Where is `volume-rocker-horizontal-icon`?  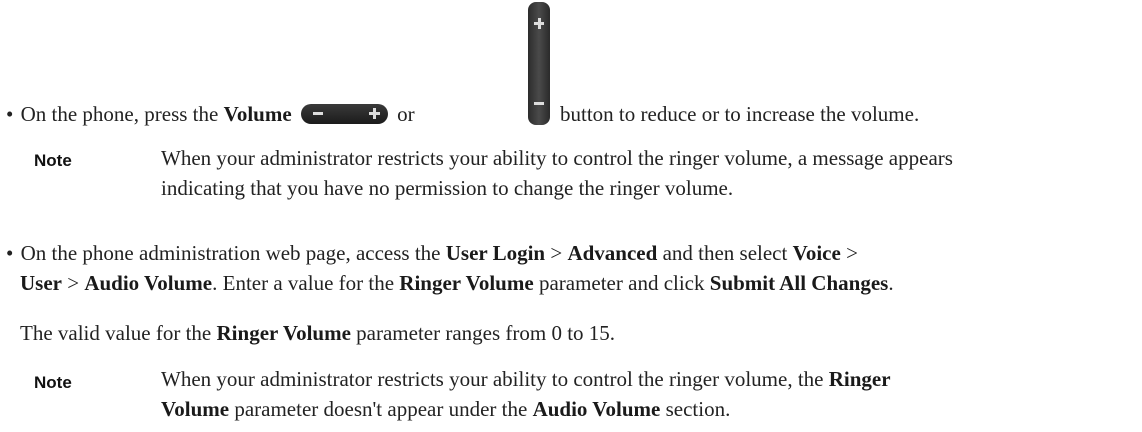 volume-rocker-horizontal-icon is located at coordinates (344, 114).